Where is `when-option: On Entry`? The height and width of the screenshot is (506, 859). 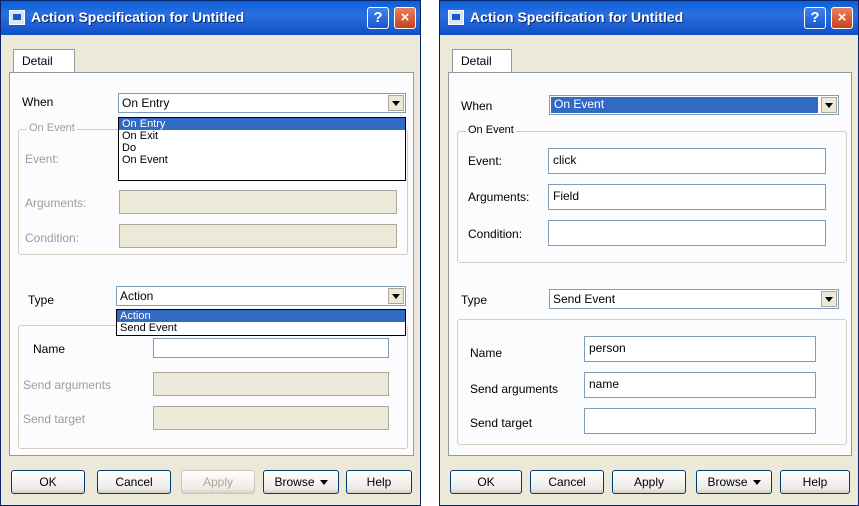 when-option: On Entry is located at coordinates (262, 124).